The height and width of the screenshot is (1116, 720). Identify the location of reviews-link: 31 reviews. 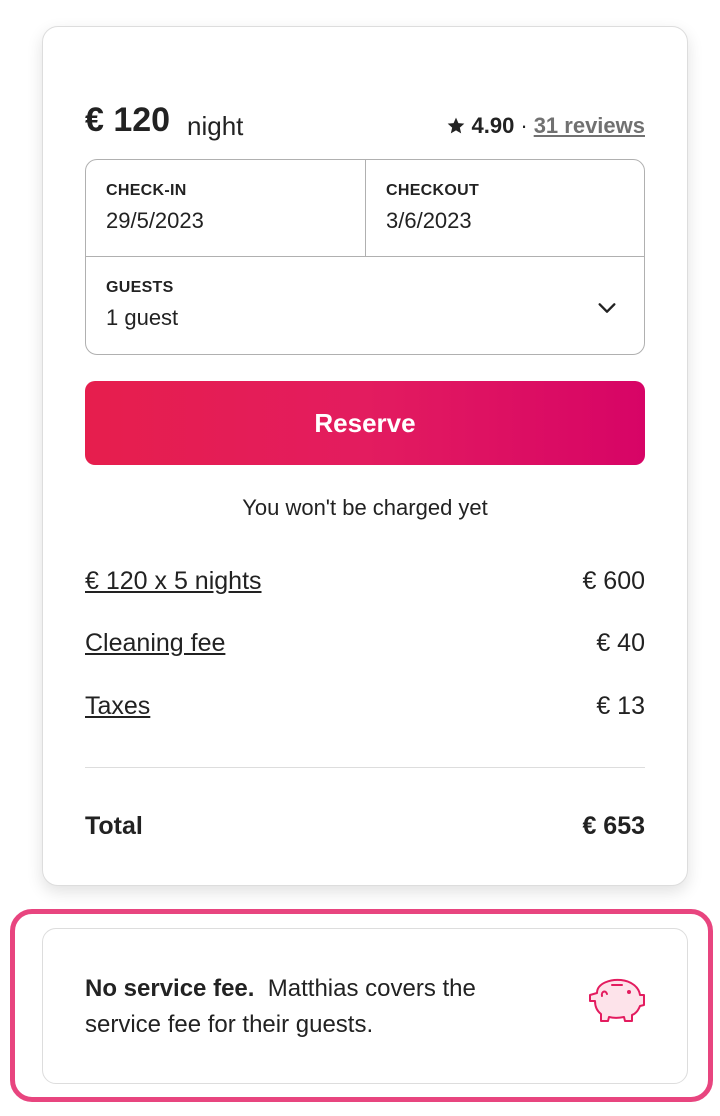
(589, 126).